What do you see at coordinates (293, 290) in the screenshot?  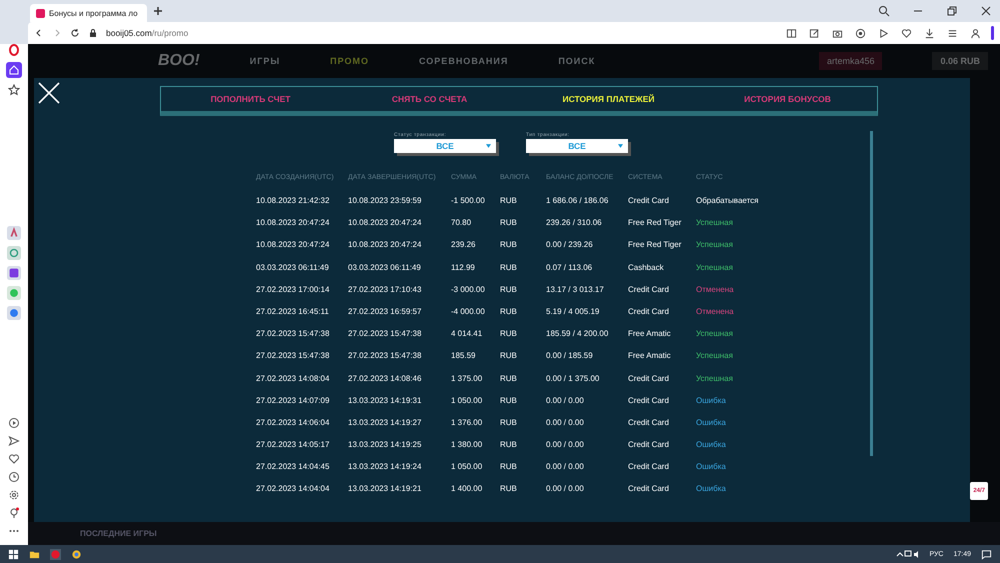 I see `table-cell-text: 27.02.2023 17:00:14` at bounding box center [293, 290].